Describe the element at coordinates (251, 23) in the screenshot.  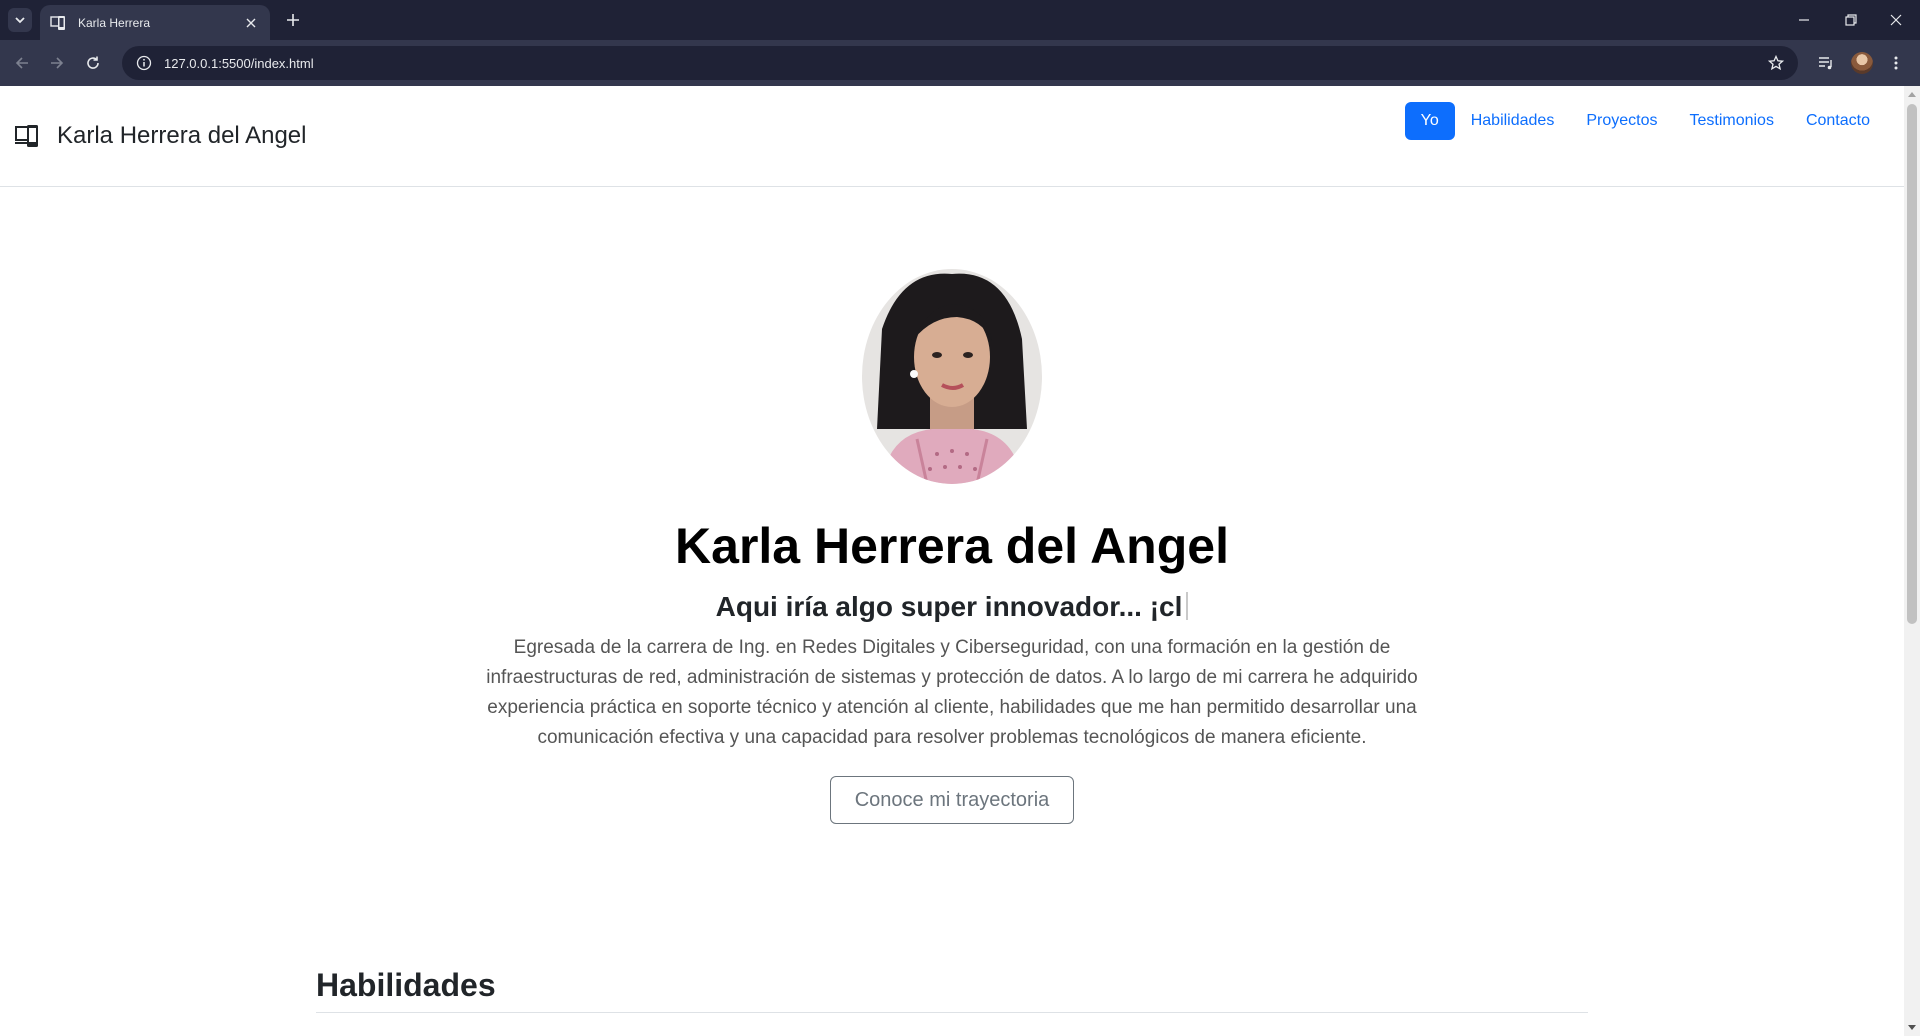
I see `close-tab-icon` at that location.